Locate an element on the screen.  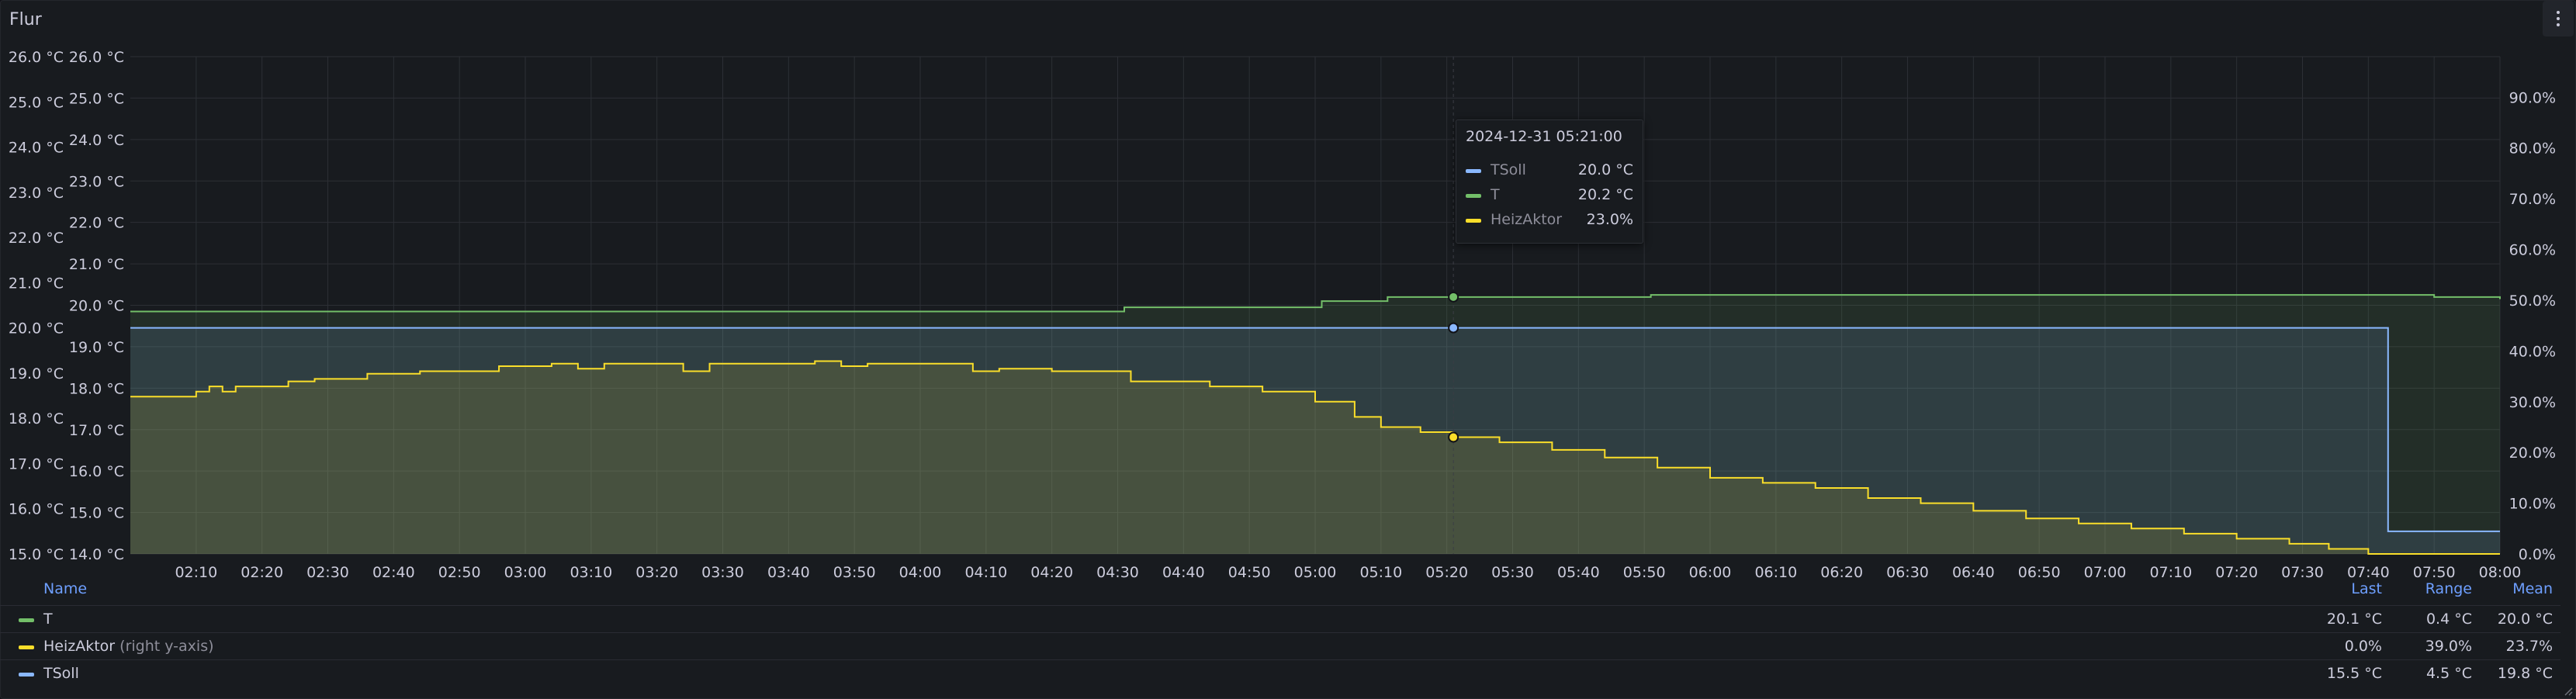
resize-corner-icon is located at coordinates (2568, 691).